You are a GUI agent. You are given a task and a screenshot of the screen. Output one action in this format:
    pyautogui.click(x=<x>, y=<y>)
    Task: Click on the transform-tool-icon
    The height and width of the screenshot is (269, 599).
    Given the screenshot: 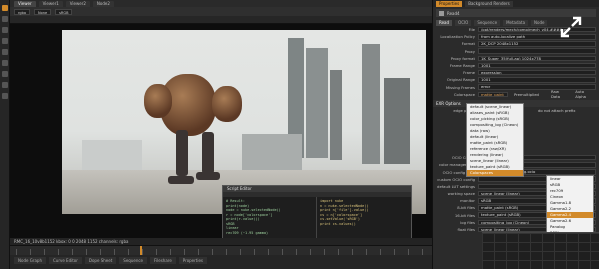 What is the action you would take?
    pyautogui.click(x=5, y=85)
    